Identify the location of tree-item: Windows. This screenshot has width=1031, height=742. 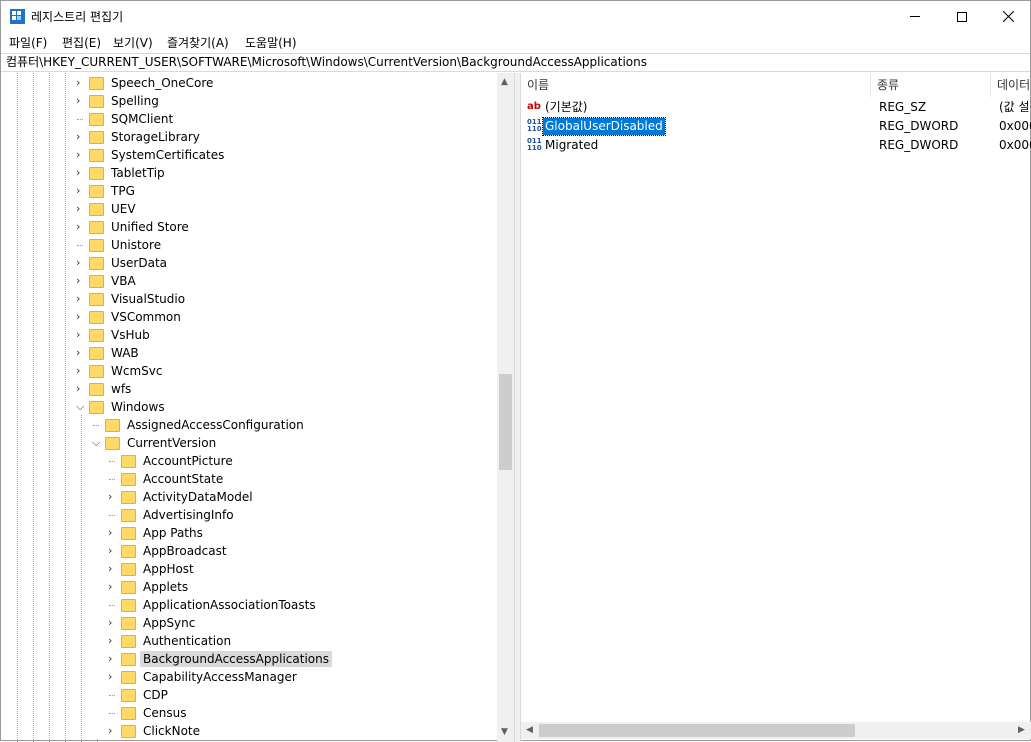
(128, 407).